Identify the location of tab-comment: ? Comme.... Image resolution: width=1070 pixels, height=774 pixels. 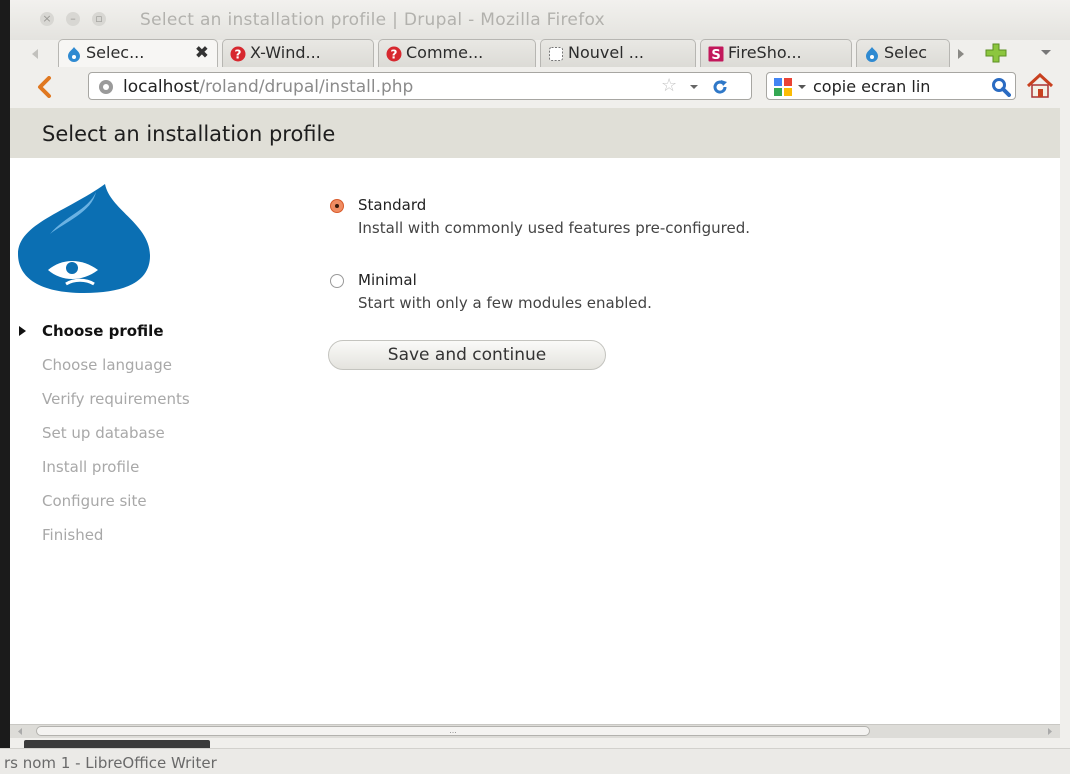
(457, 53).